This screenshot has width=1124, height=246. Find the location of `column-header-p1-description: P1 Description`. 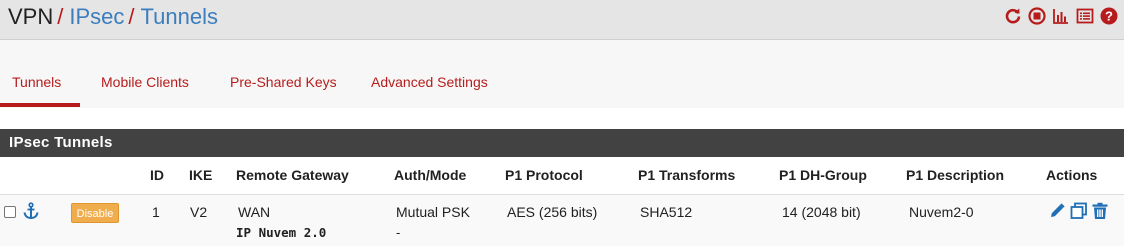

column-header-p1-description: P1 Description is located at coordinates (955, 175).